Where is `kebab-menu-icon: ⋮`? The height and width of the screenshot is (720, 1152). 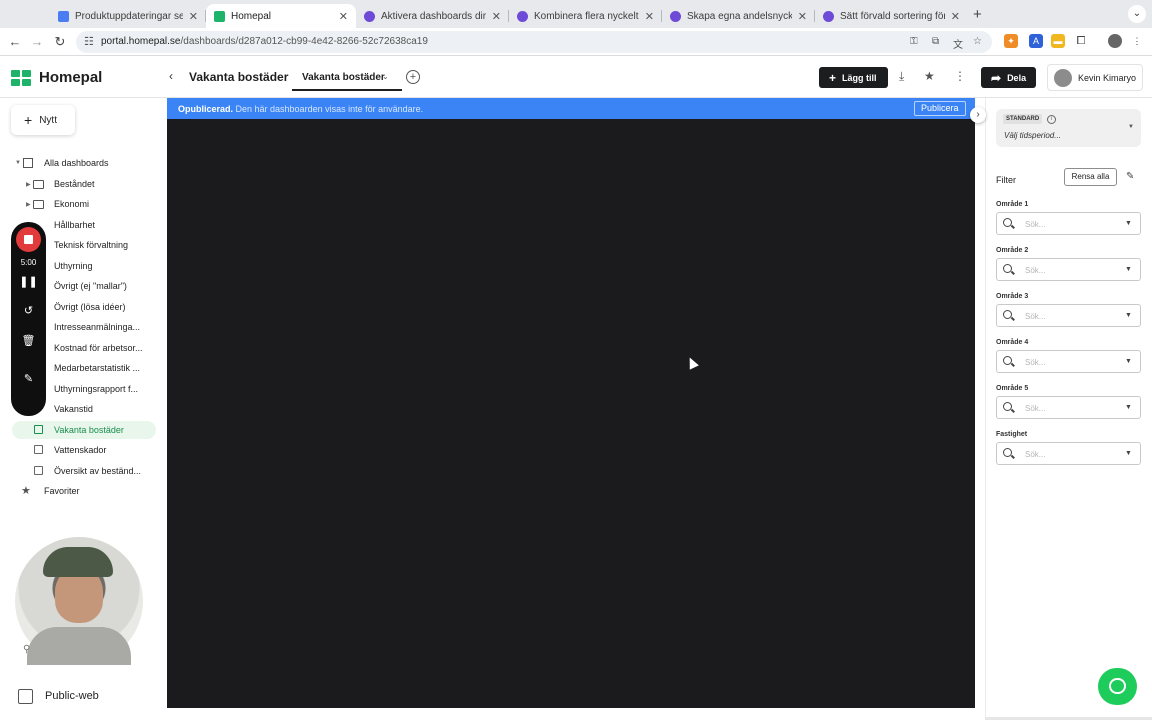 kebab-menu-icon: ⋮ is located at coordinates (1137, 41).